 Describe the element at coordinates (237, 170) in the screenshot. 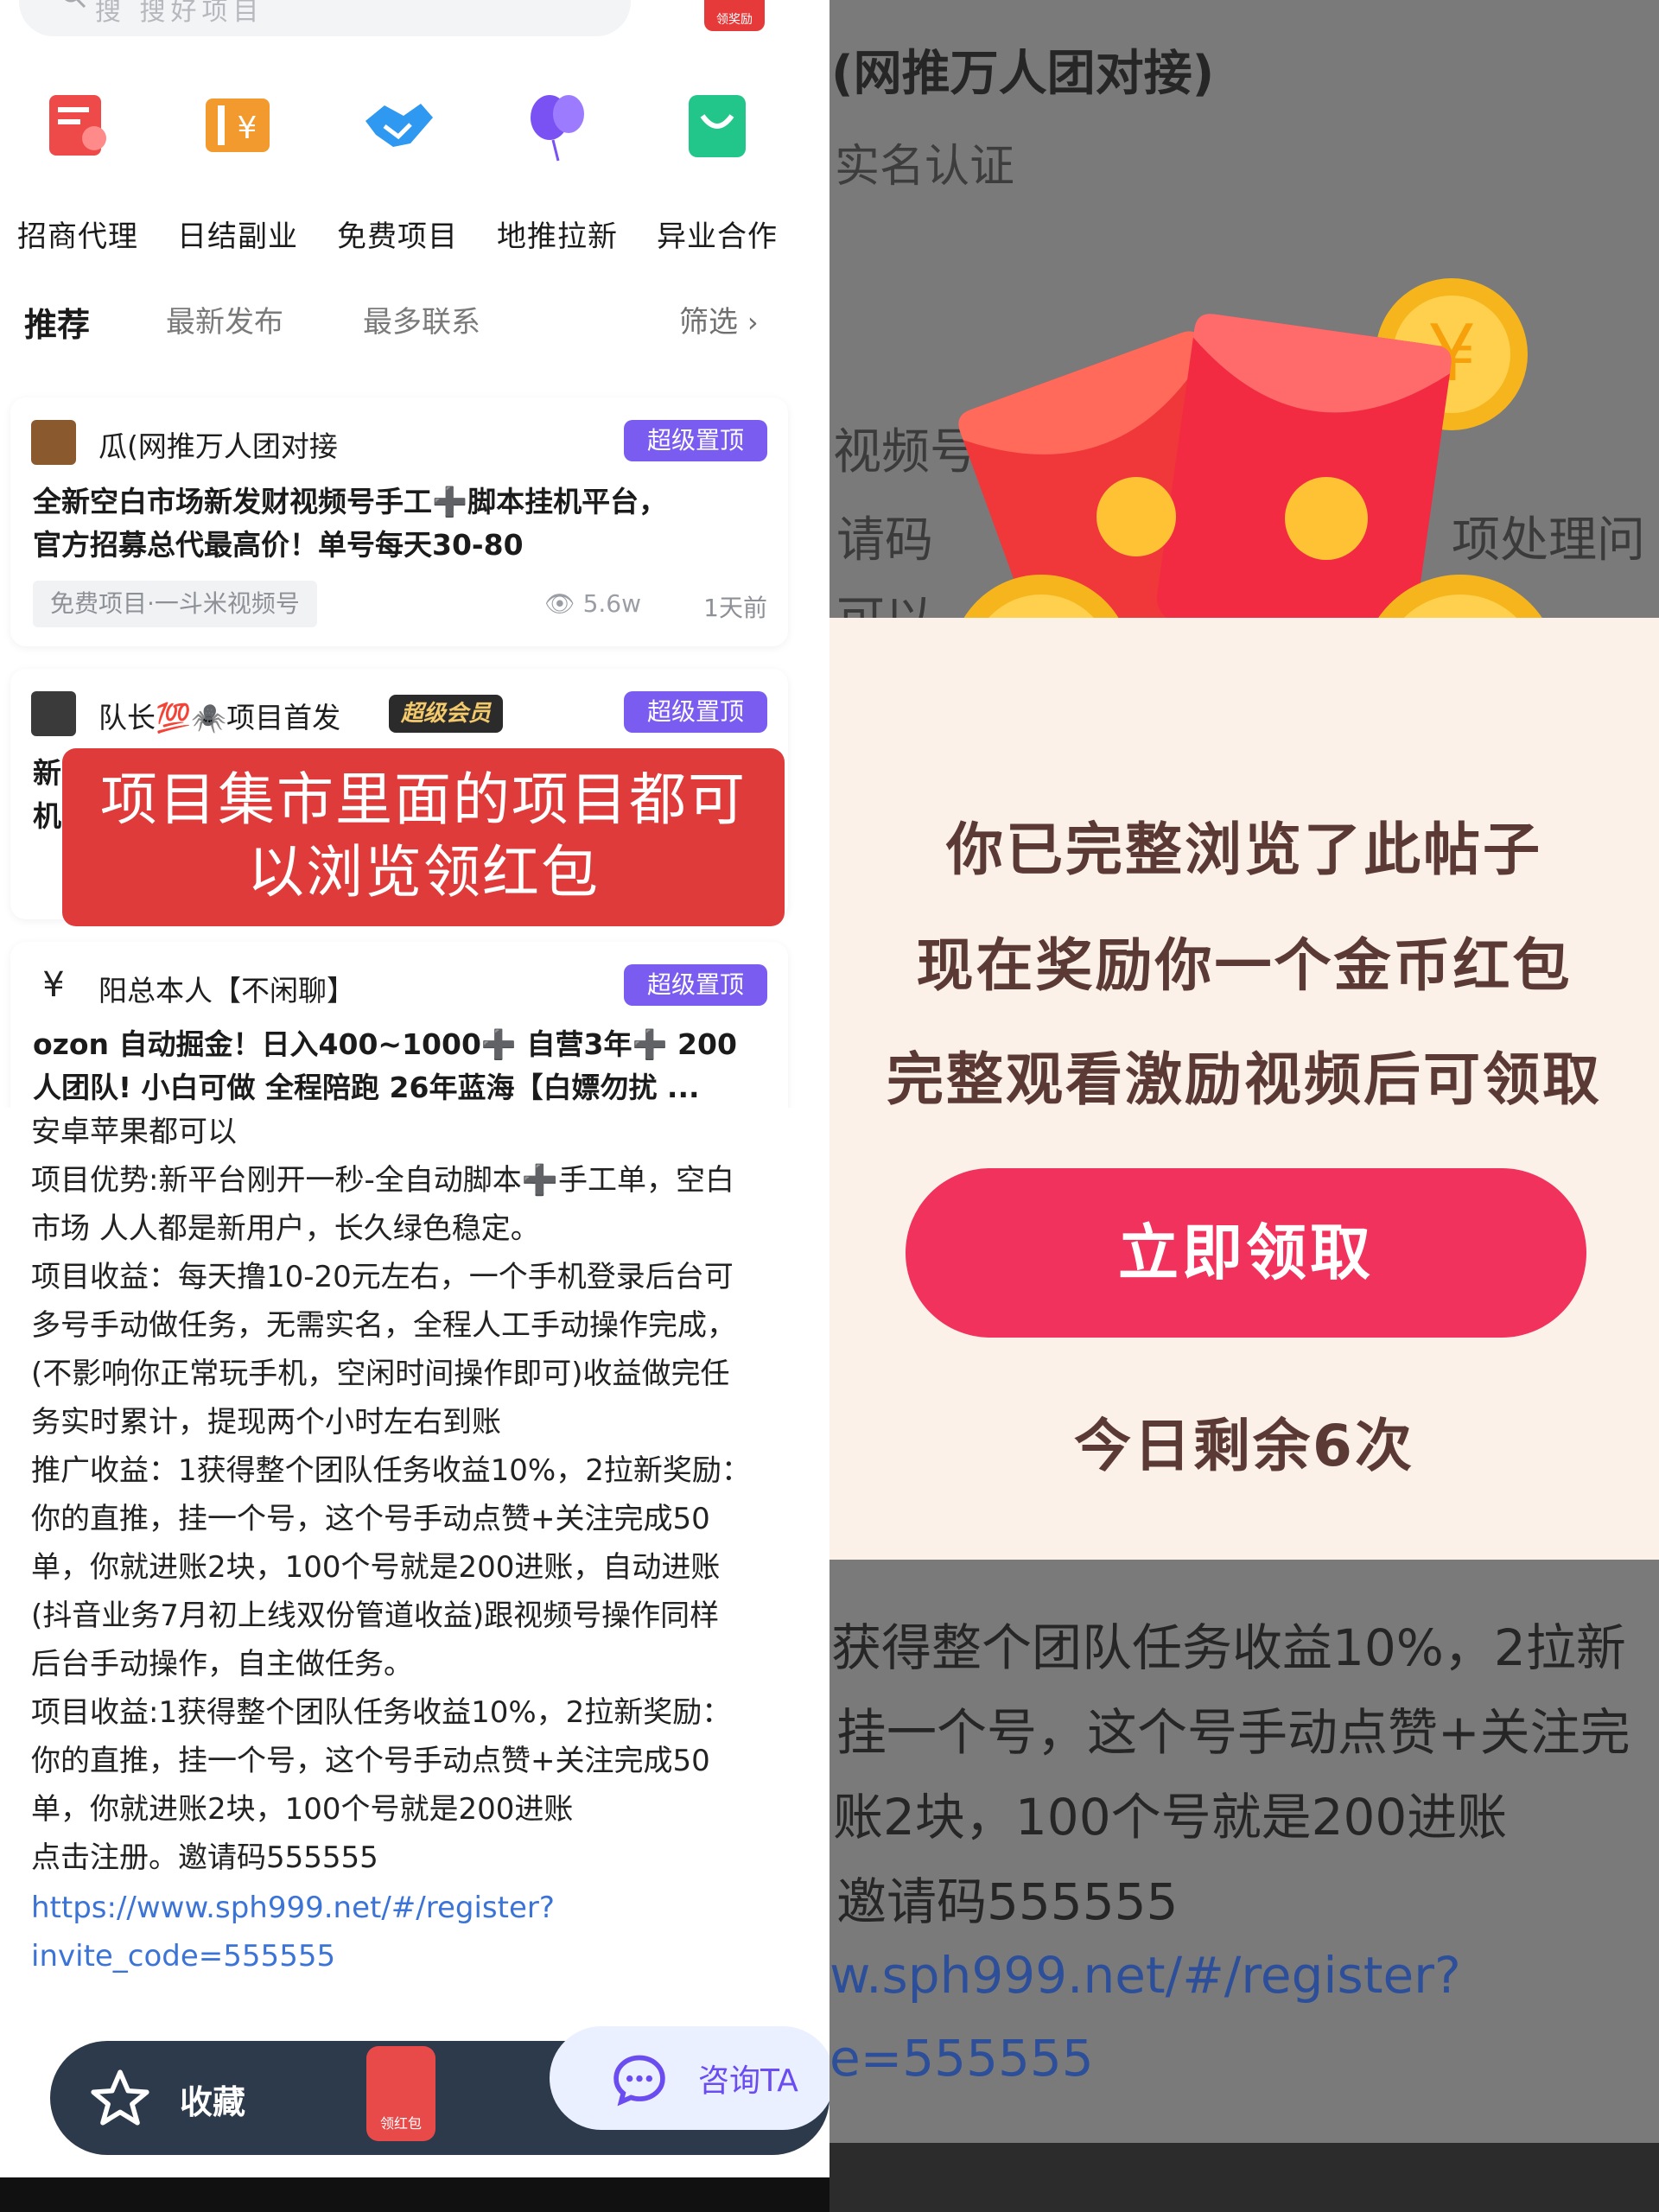

I see `category-daily-pay: ¥ 日结副业` at that location.